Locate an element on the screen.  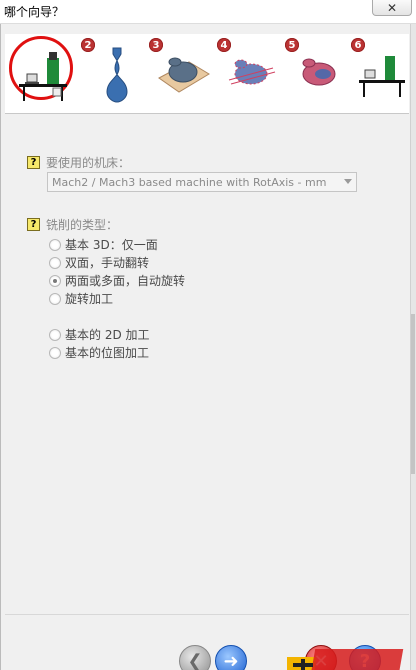
scrollbar-thumb is located at coordinates (413, 394).